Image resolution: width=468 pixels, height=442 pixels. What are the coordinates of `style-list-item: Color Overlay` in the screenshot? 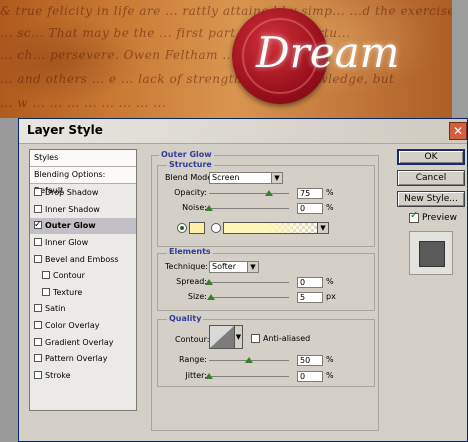 It's located at (83, 326).